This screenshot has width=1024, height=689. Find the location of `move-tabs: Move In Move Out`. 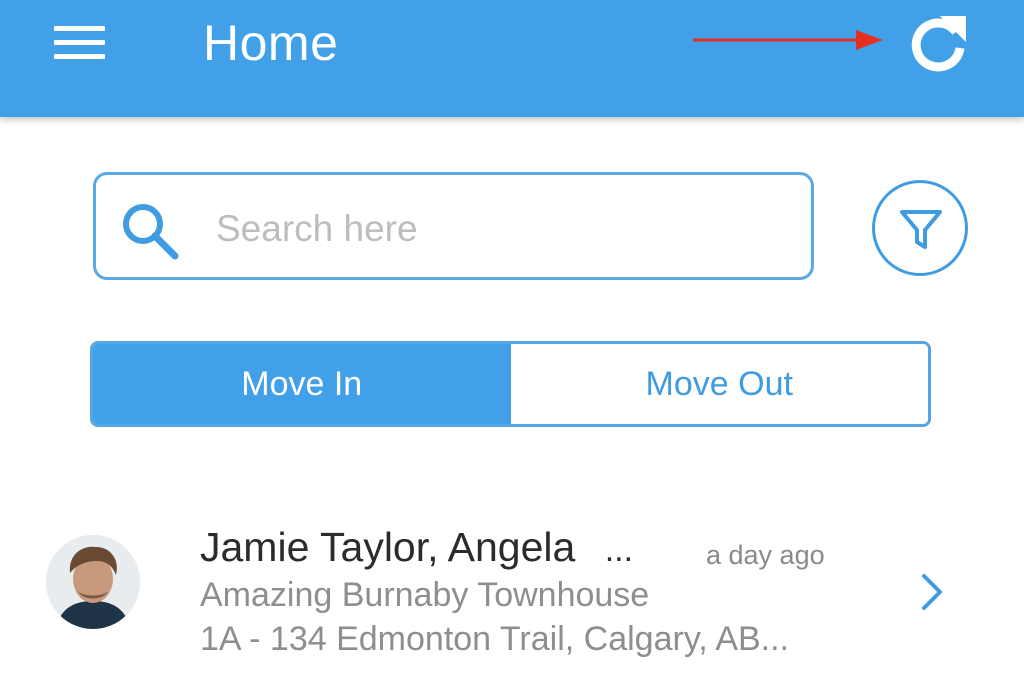

move-tabs: Move In Move Out is located at coordinates (510, 384).